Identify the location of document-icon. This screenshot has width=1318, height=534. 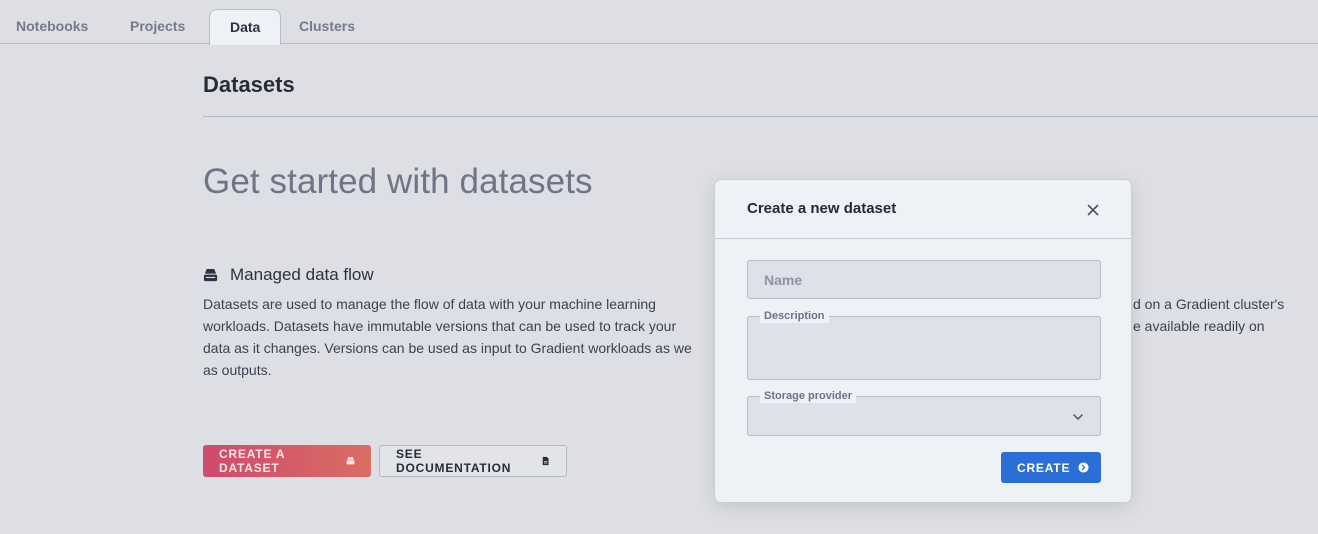
(545, 461).